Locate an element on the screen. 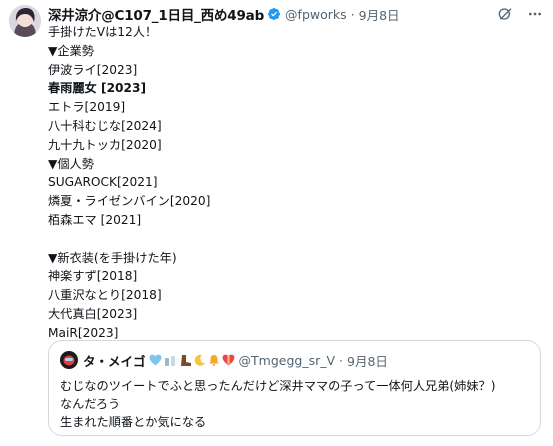  quoted-author-name-emojis is located at coordinates (192, 360).